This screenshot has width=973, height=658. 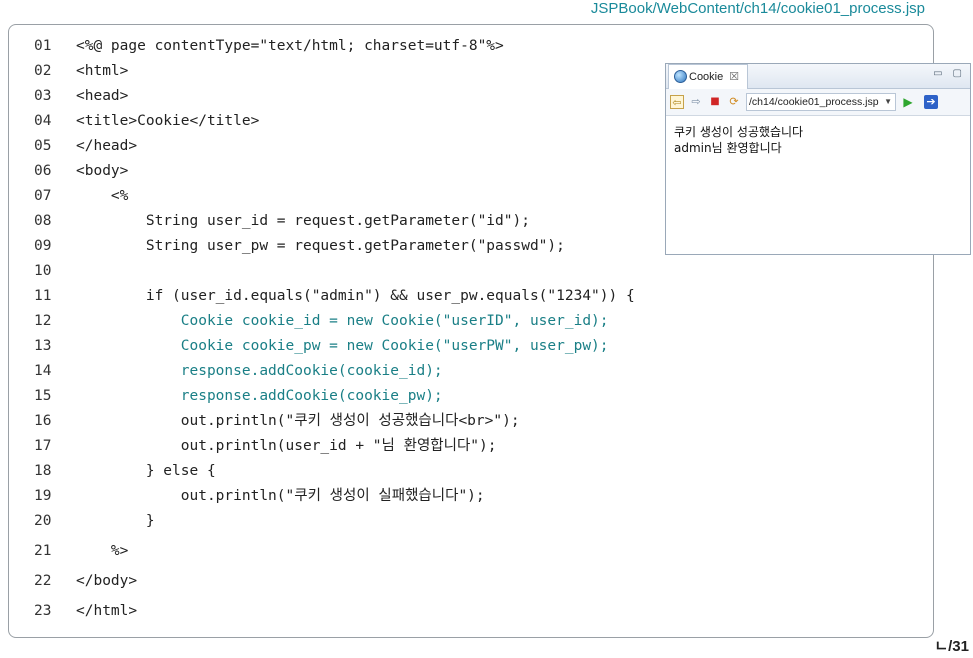 What do you see at coordinates (43, 611) in the screenshot?
I see `line-number: 23` at bounding box center [43, 611].